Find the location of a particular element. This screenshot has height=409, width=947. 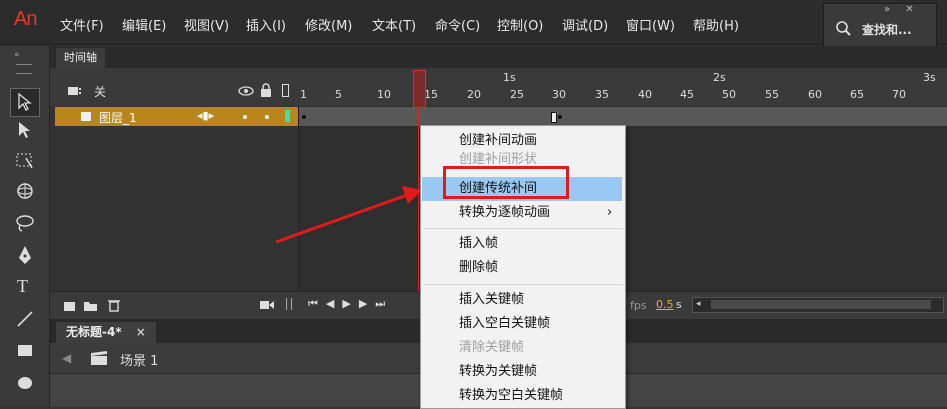

separator-icon is located at coordinates (289, 304).